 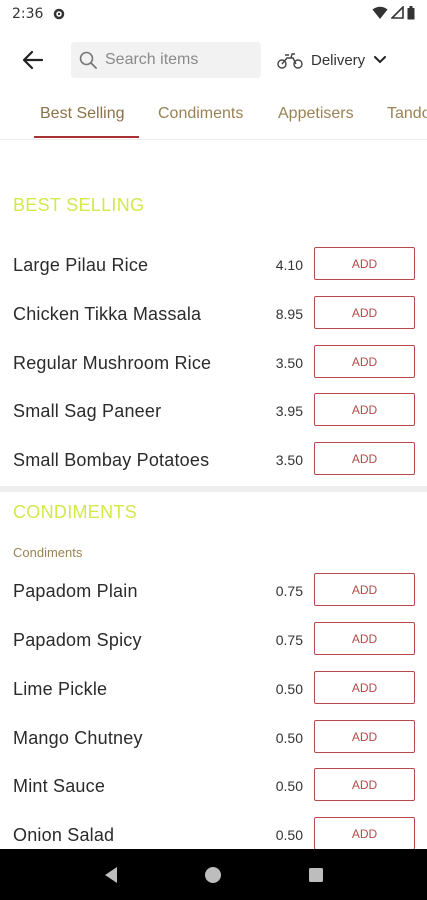 What do you see at coordinates (290, 61) in the screenshot?
I see `scooter-icon` at bounding box center [290, 61].